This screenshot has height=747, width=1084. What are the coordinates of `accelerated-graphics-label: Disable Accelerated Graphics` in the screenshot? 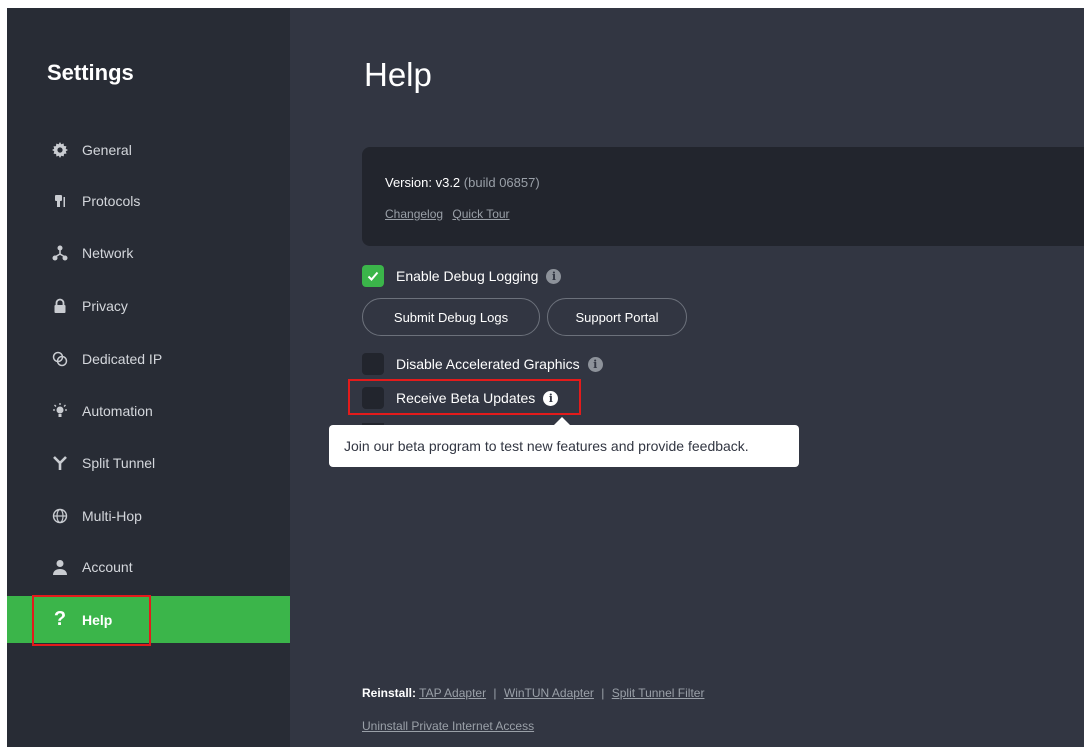 It's located at (488, 364).